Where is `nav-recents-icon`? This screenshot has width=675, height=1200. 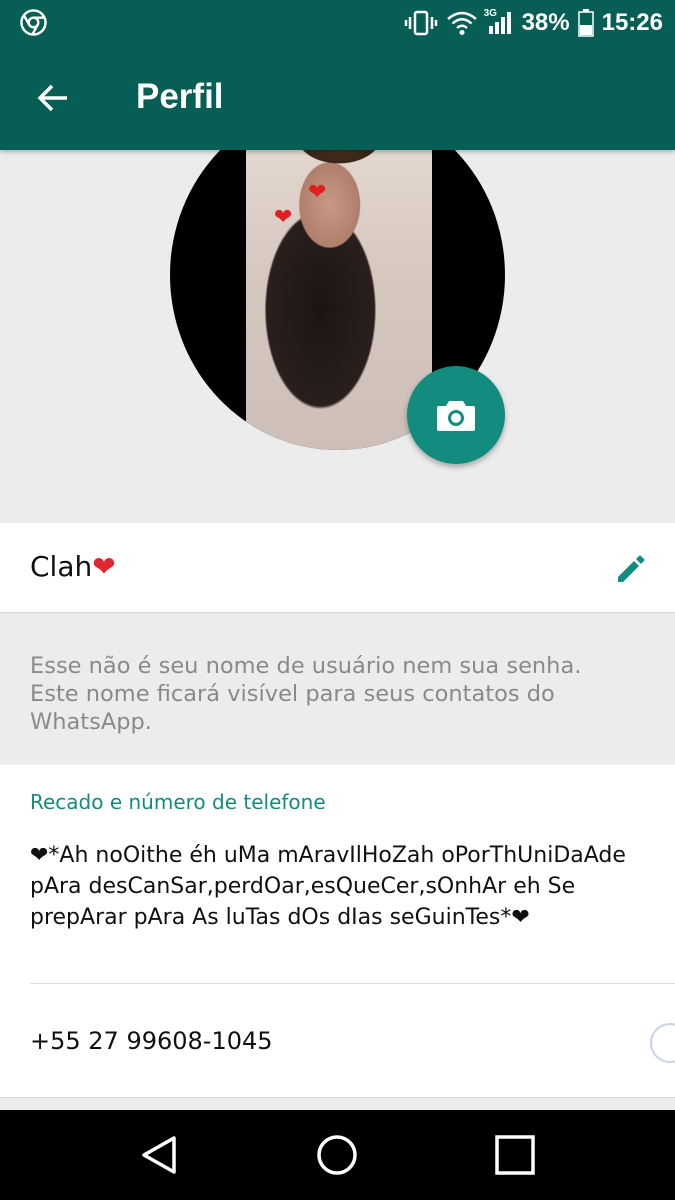 nav-recents-icon is located at coordinates (515, 1155).